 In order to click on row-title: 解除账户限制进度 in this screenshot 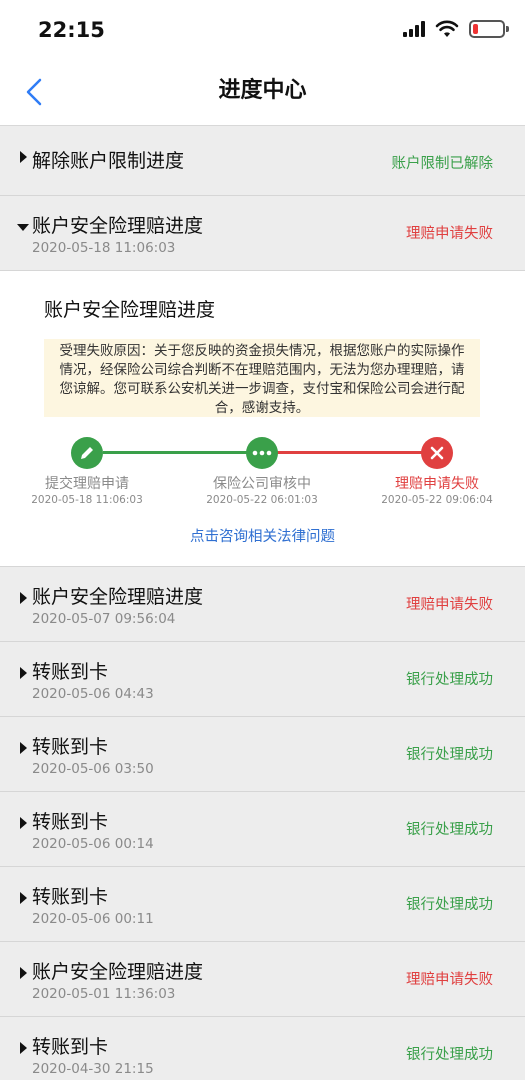, I will do `click(108, 161)`.